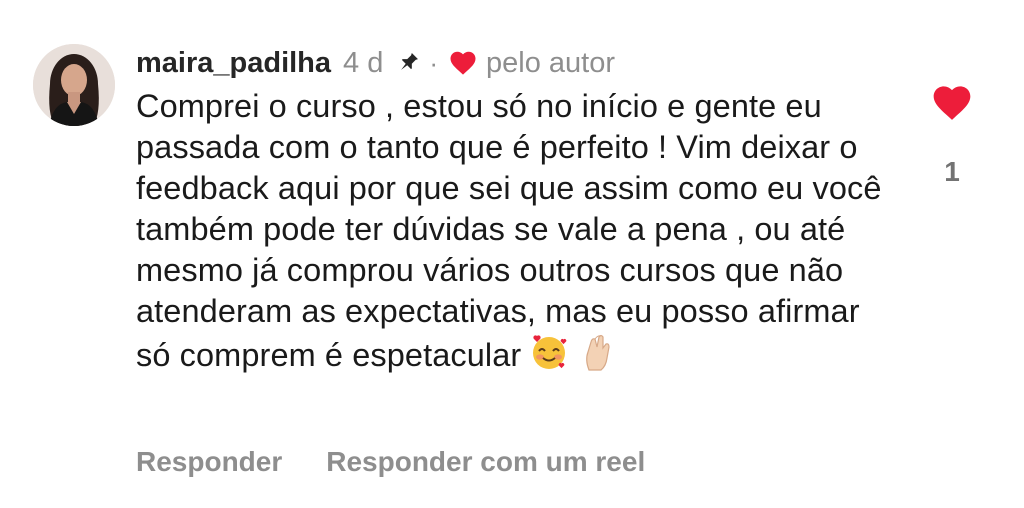 The width and height of the screenshot is (1024, 508). What do you see at coordinates (463, 63) in the screenshot?
I see `heart-icon` at bounding box center [463, 63].